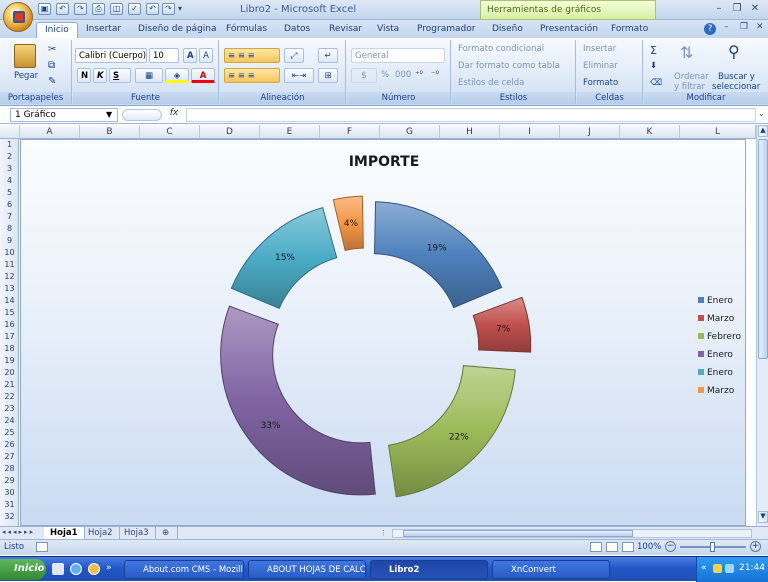 This screenshot has width=768, height=582. What do you see at coordinates (164, 55) in the screenshot?
I see `font-size-select: 10` at bounding box center [164, 55].